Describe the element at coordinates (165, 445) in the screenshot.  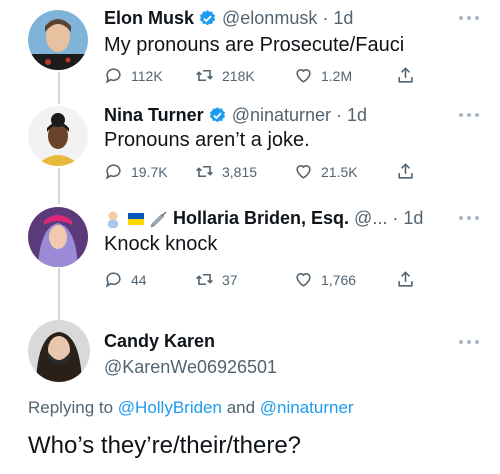
I see `reply-text: Who’s they’re/their/there?` at that location.